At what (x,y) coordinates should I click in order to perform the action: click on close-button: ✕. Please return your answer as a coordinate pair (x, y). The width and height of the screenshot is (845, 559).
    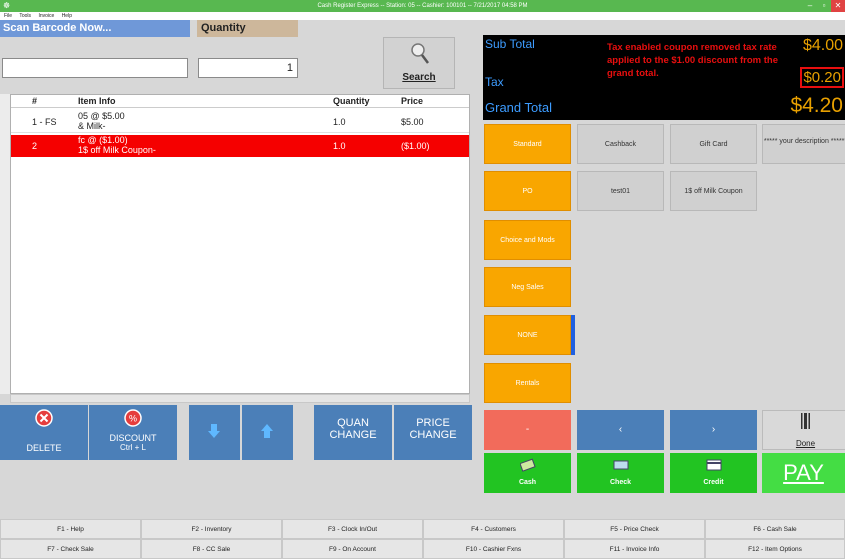
    Looking at the image, I should click on (838, 6).